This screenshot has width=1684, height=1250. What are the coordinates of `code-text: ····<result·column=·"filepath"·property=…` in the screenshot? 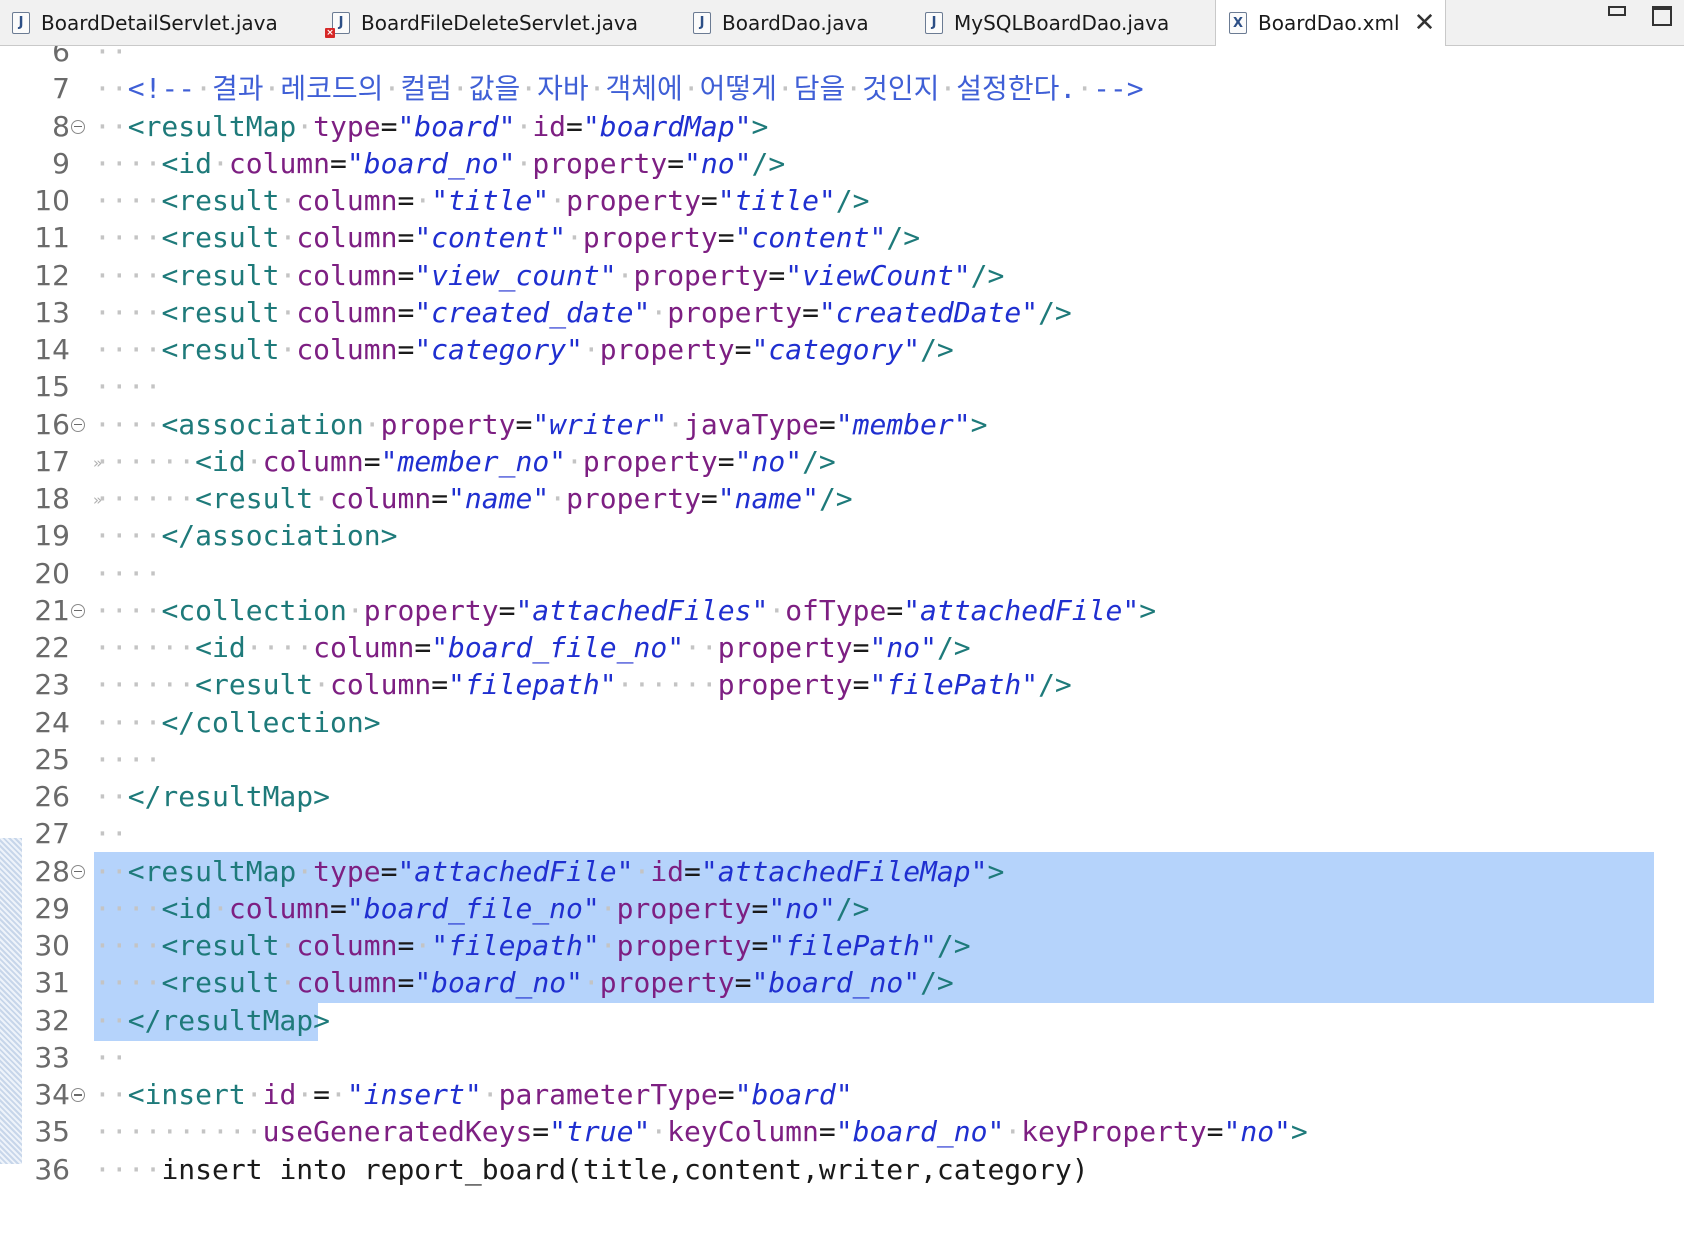 It's located at (532, 946).